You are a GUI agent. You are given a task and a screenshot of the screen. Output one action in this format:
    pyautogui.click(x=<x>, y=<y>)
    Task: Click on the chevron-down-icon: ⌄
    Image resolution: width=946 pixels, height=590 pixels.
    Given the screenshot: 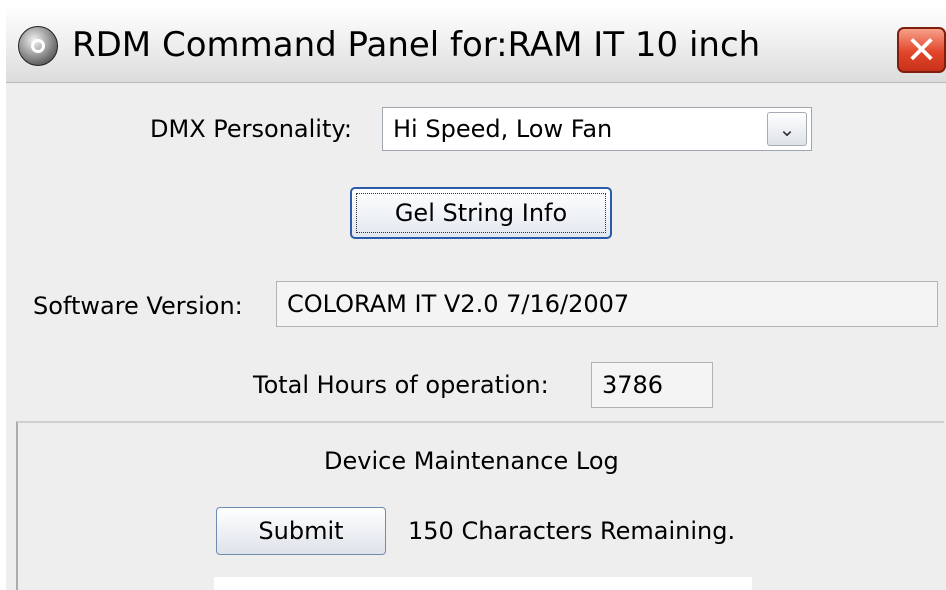 What is the action you would take?
    pyautogui.click(x=787, y=129)
    